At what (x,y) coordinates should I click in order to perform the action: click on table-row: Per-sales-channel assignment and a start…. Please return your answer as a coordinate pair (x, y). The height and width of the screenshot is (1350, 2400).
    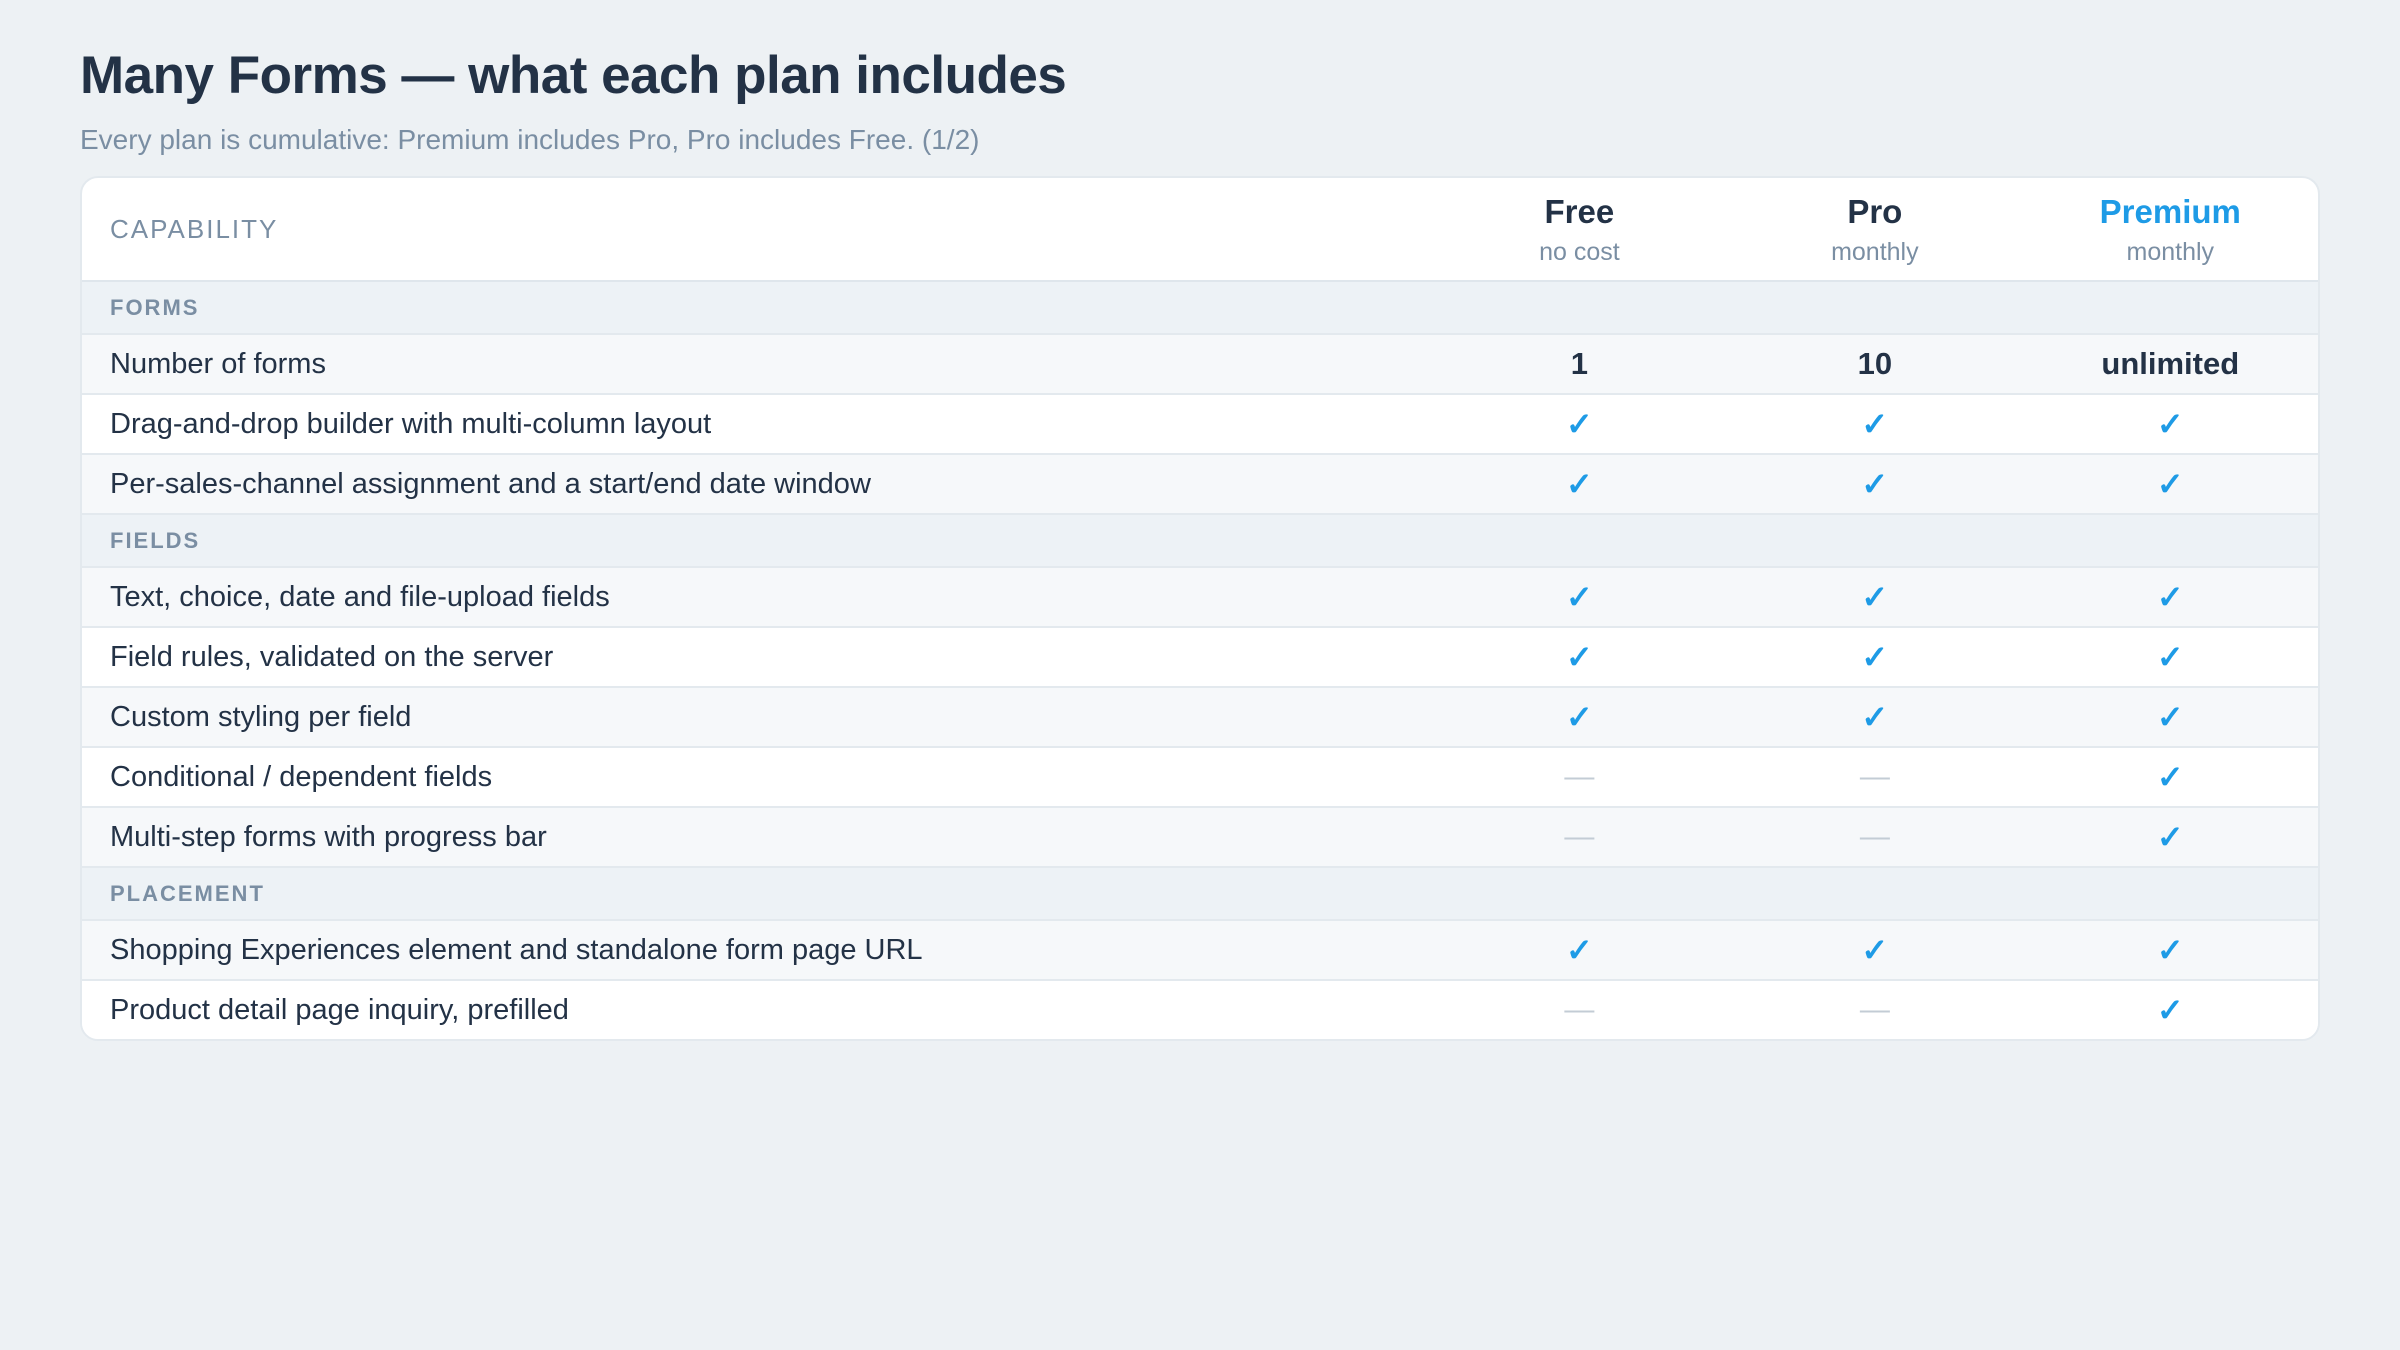
    Looking at the image, I should click on (1200, 483).